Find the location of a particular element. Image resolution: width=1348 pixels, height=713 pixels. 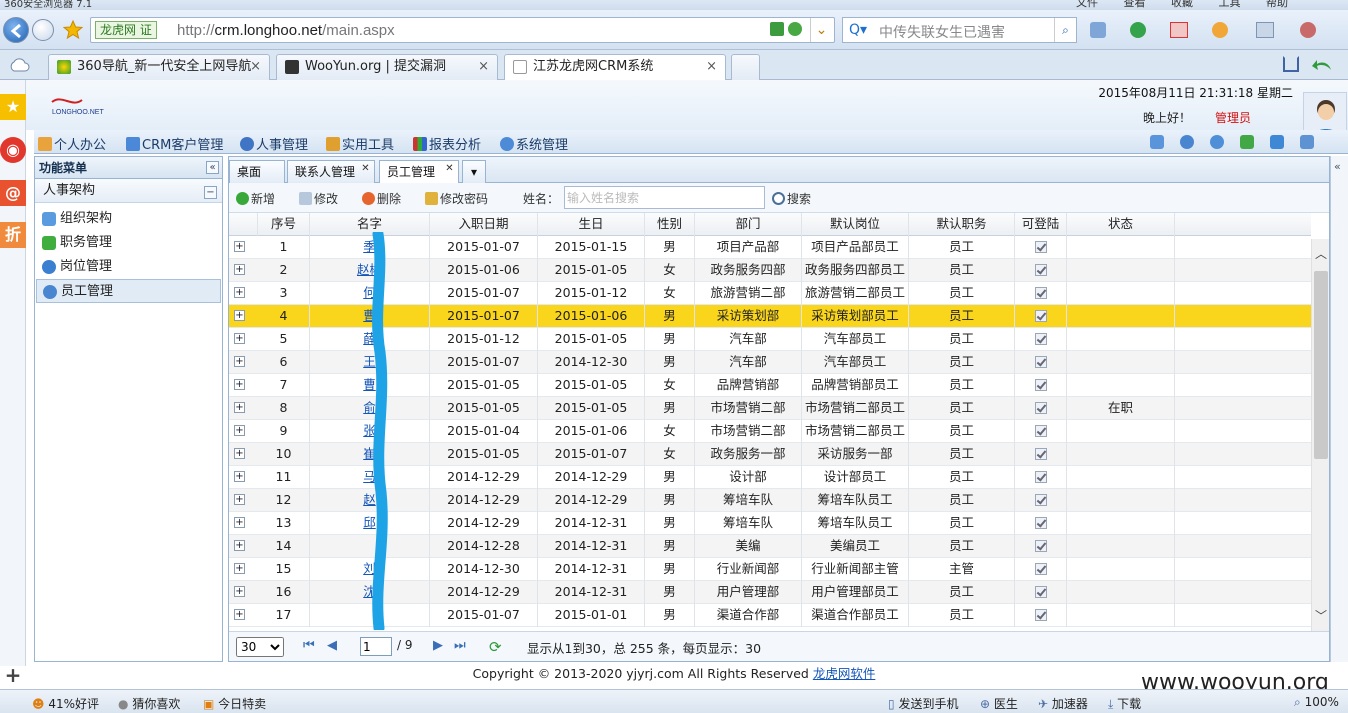

home-icon is located at coordinates (1291, 64).